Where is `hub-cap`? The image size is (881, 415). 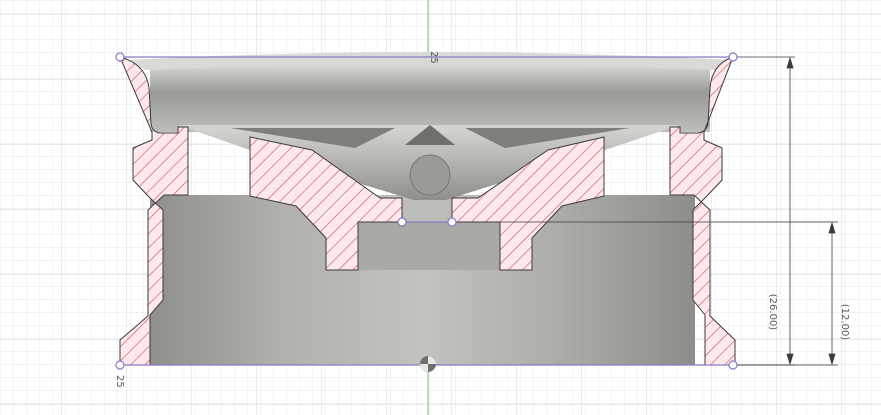
hub-cap is located at coordinates (430, 175).